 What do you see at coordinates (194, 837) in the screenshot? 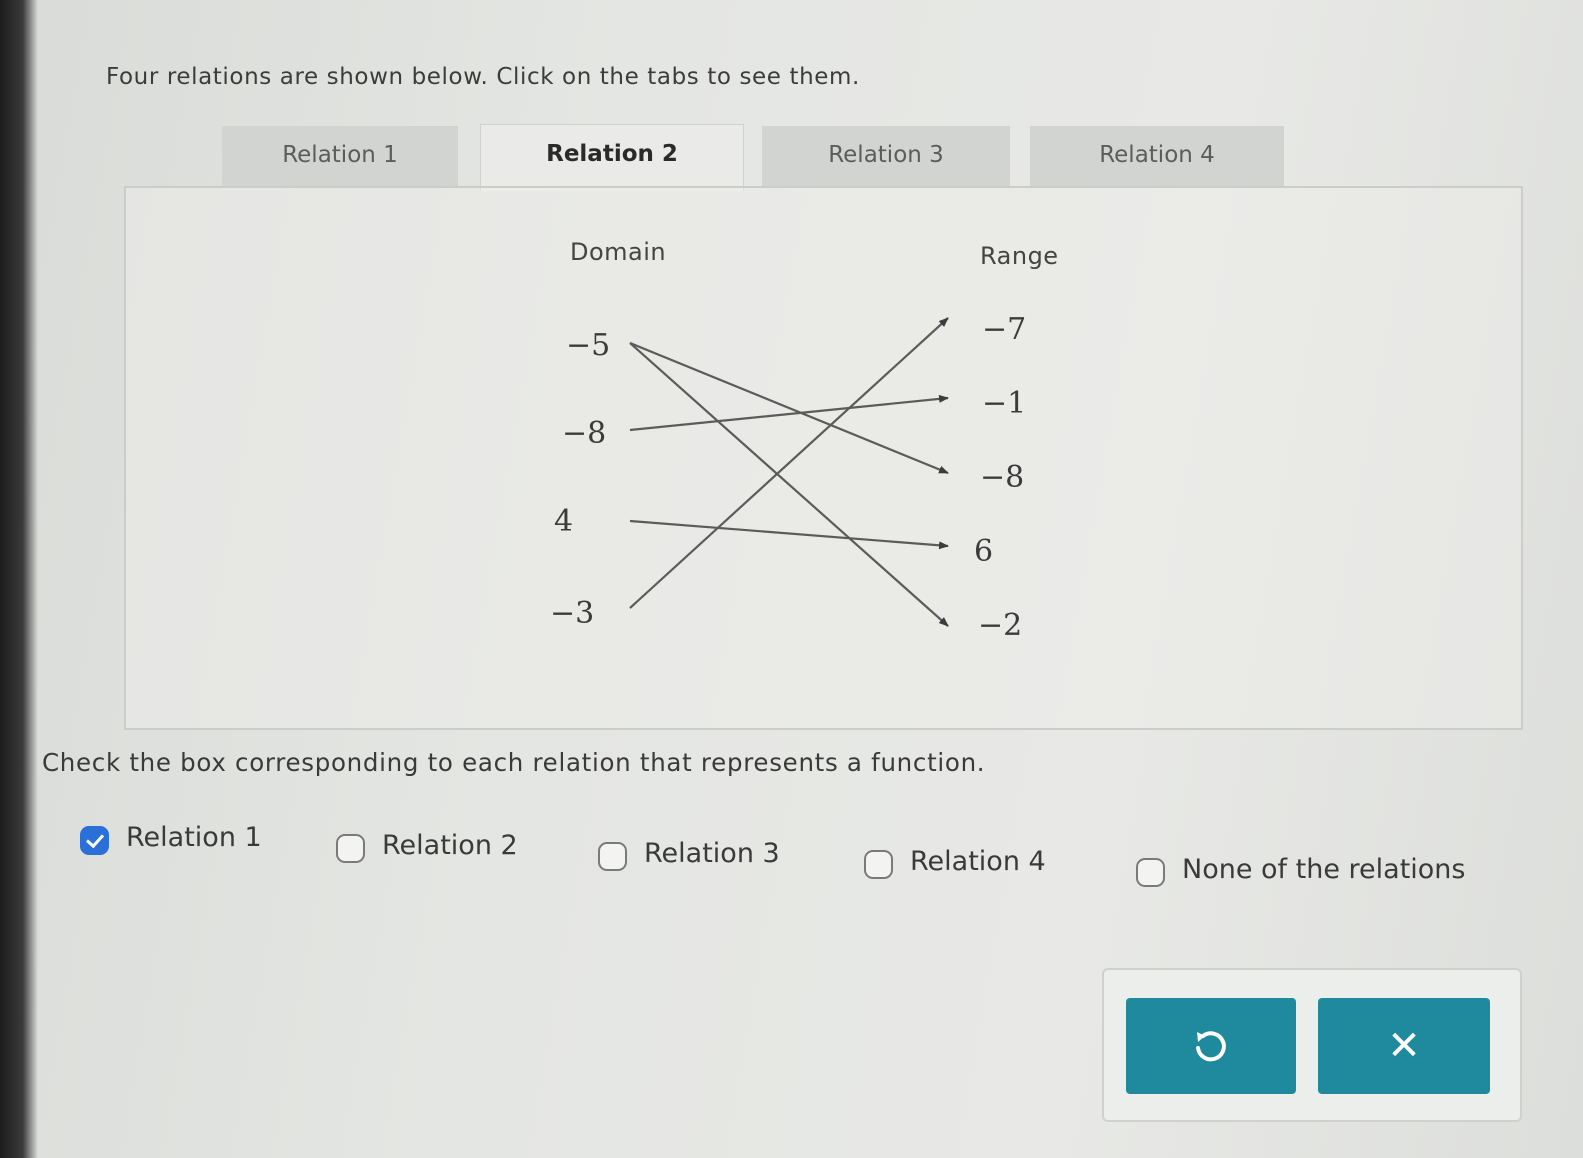
I see `option-label: Relation 1` at bounding box center [194, 837].